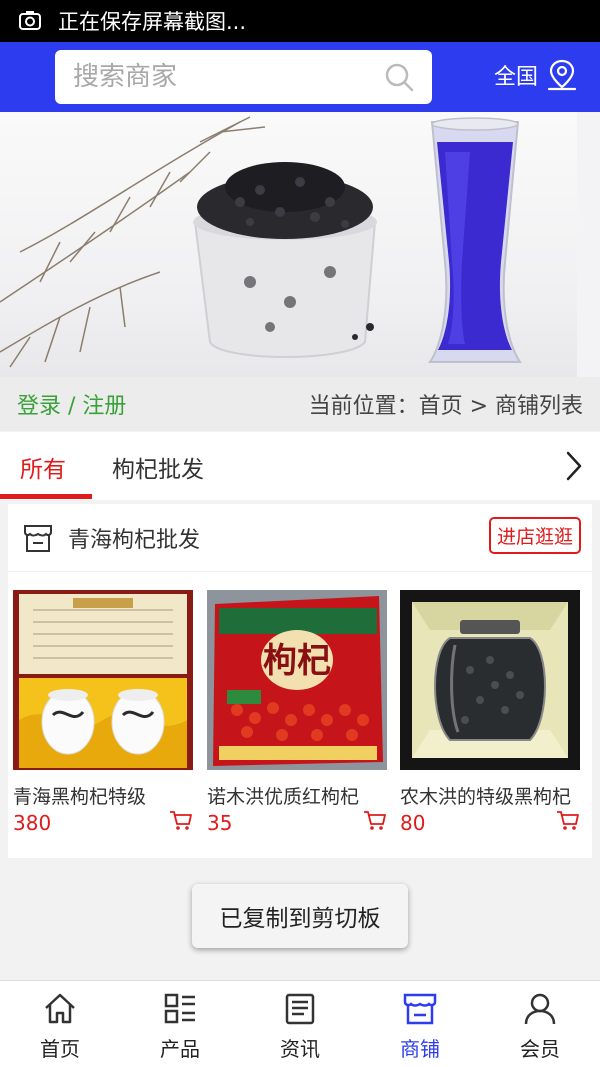 The width and height of the screenshot is (600, 1067). What do you see at coordinates (103, 795) in the screenshot?
I see `product-name: 青海黑枸杞特级` at bounding box center [103, 795].